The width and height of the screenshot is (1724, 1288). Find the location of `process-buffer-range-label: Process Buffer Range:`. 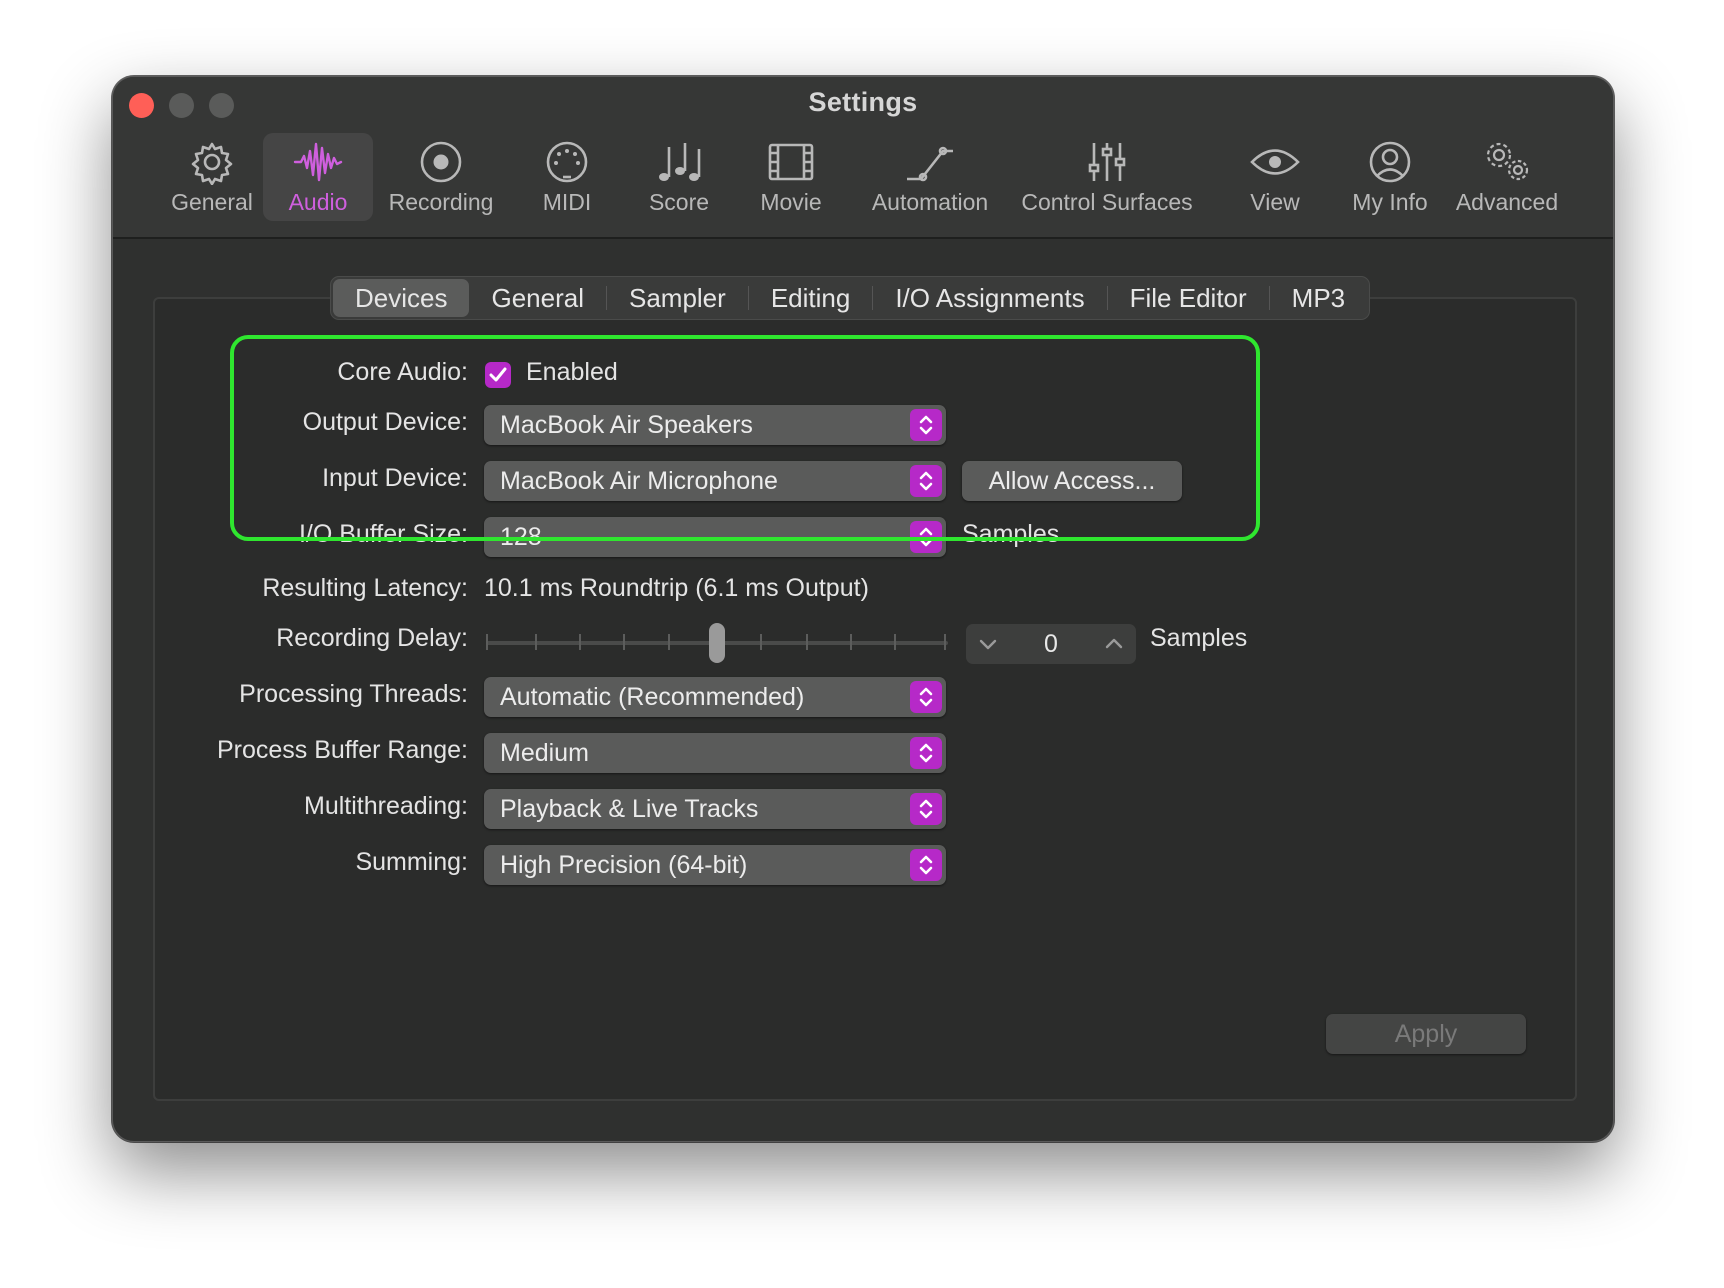

process-buffer-range-label: Process Buffer Range: is located at coordinates (342, 750).